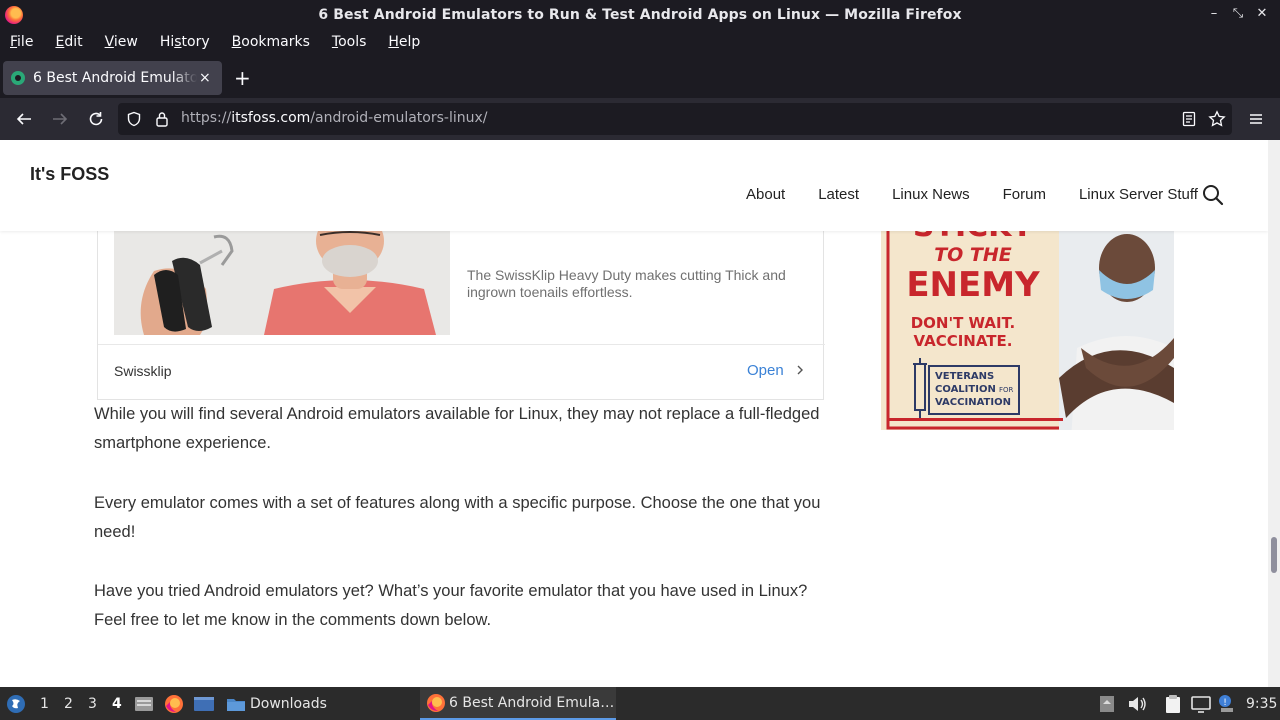  I want to click on file-manager-launcher, so click(144, 703).